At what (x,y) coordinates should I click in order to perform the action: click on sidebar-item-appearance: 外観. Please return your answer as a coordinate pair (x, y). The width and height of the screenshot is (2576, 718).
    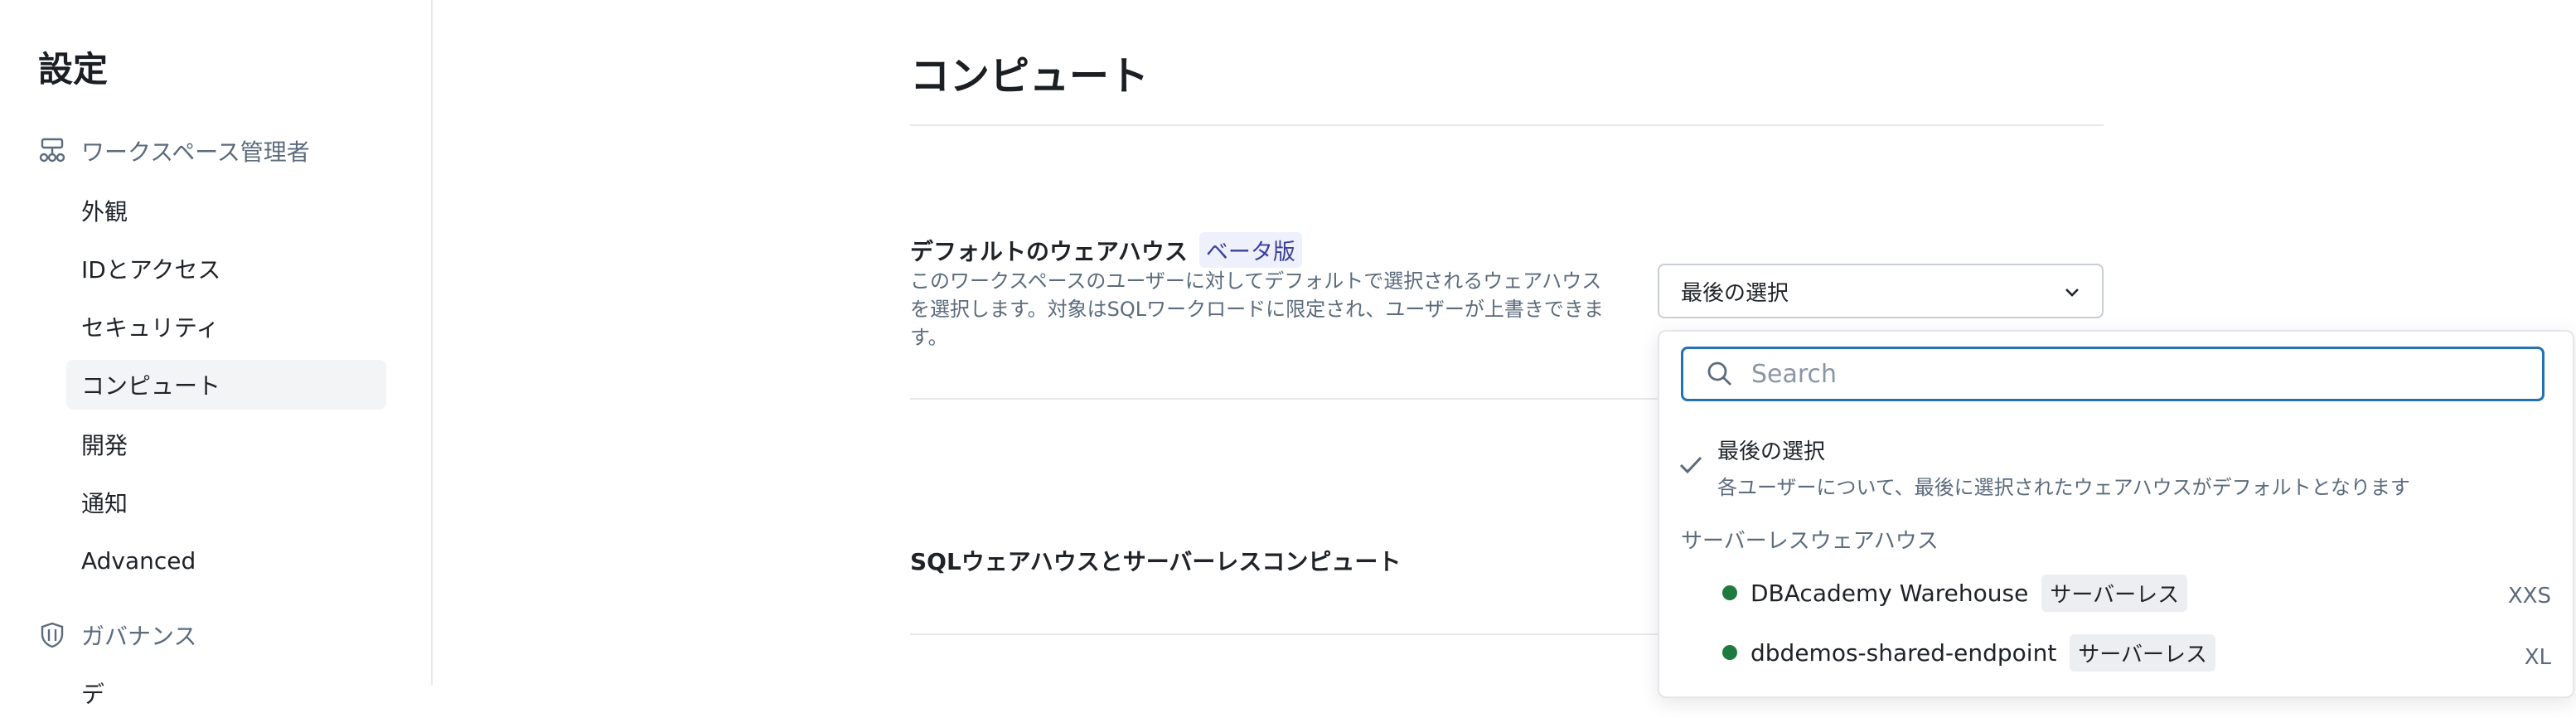
    Looking at the image, I should click on (226, 210).